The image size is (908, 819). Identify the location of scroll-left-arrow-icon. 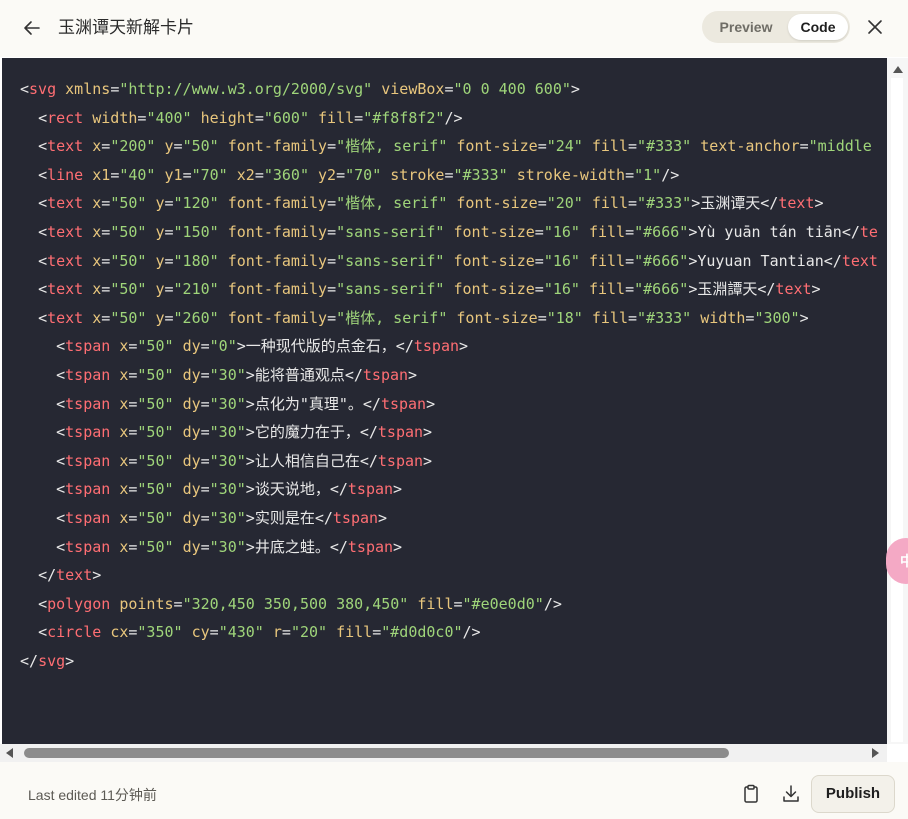
(9, 753).